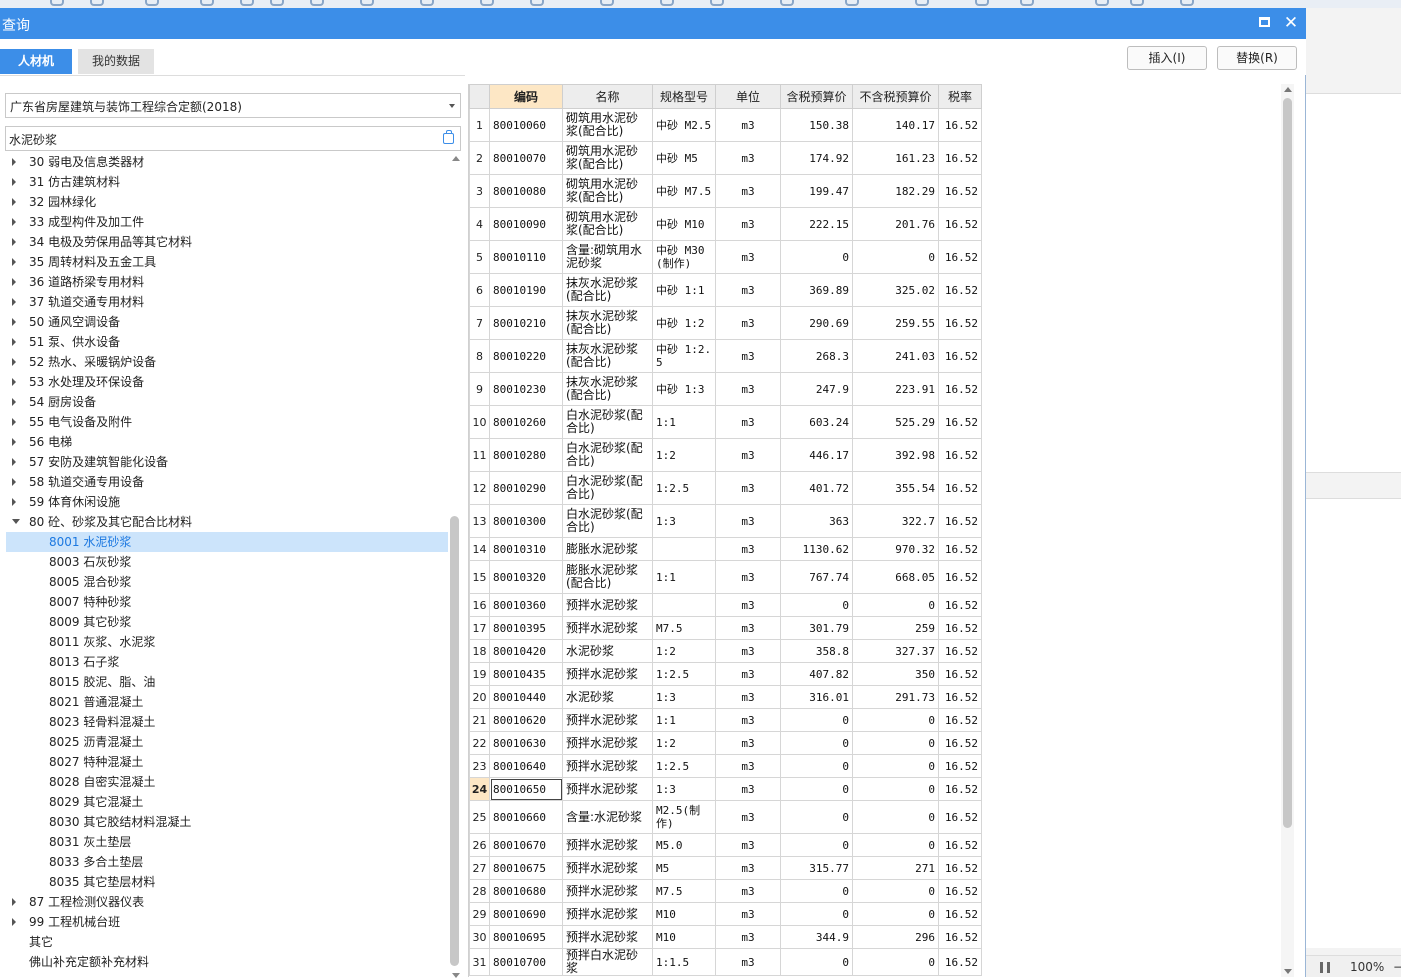 This screenshot has height=978, width=1401. Describe the element at coordinates (895, 651) in the screenshot. I see `notax-price-cell: 327.37` at that location.